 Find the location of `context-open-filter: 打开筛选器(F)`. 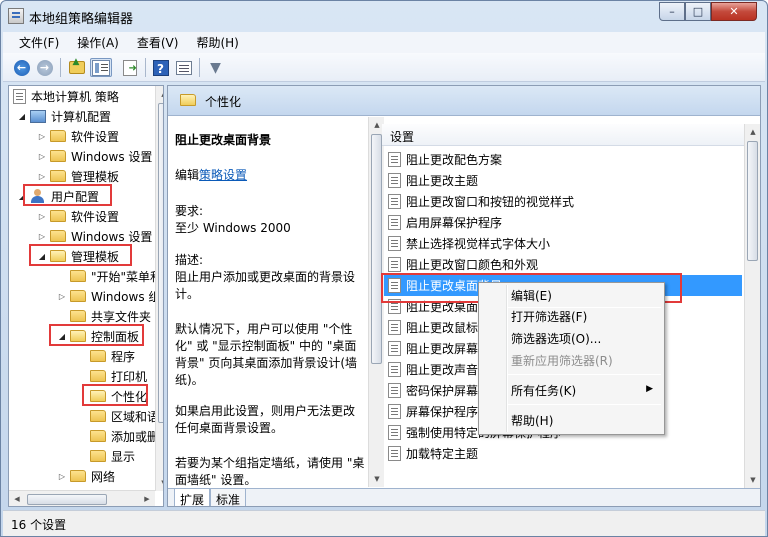

context-open-filter: 打开筛选器(F) is located at coordinates (571, 316).